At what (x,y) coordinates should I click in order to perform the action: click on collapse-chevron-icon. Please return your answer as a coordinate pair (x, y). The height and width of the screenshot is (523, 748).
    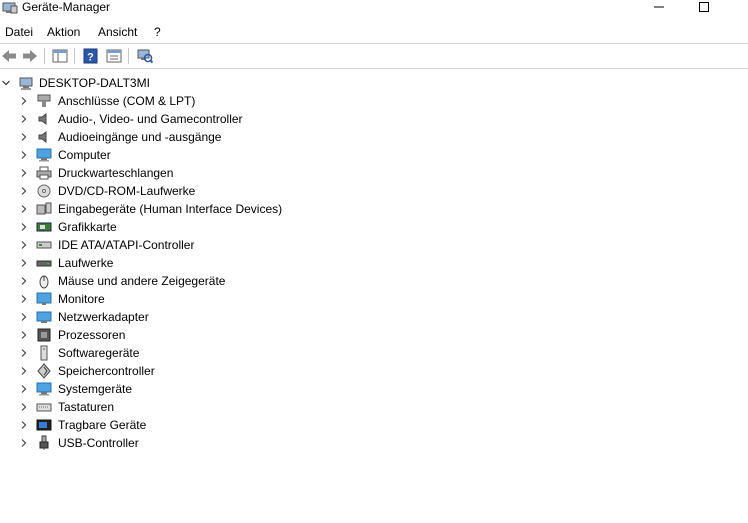
    Looking at the image, I should click on (6, 83).